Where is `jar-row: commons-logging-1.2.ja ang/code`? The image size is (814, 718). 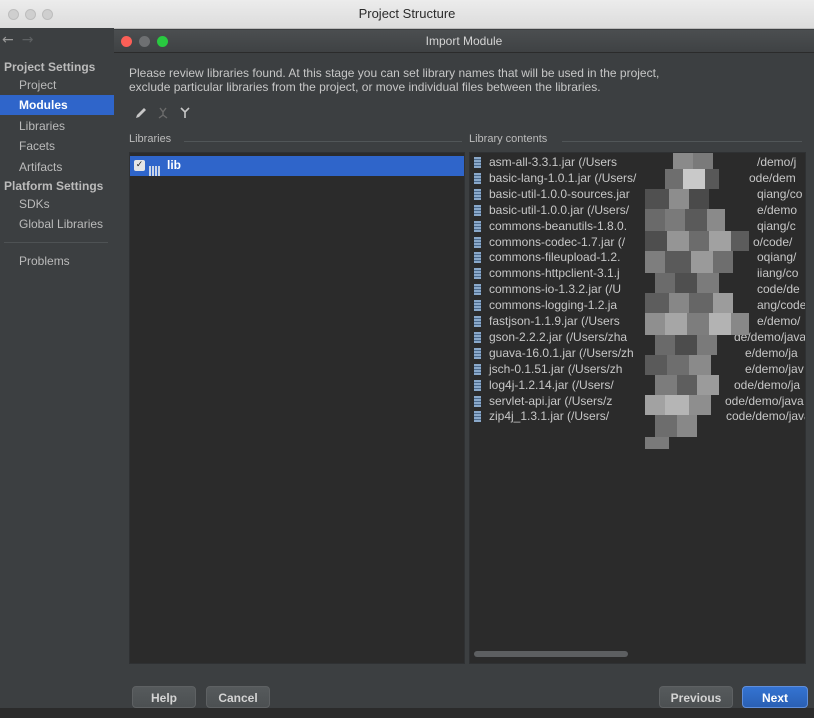
jar-row: commons-logging-1.2.ja ang/code is located at coordinates (640, 306).